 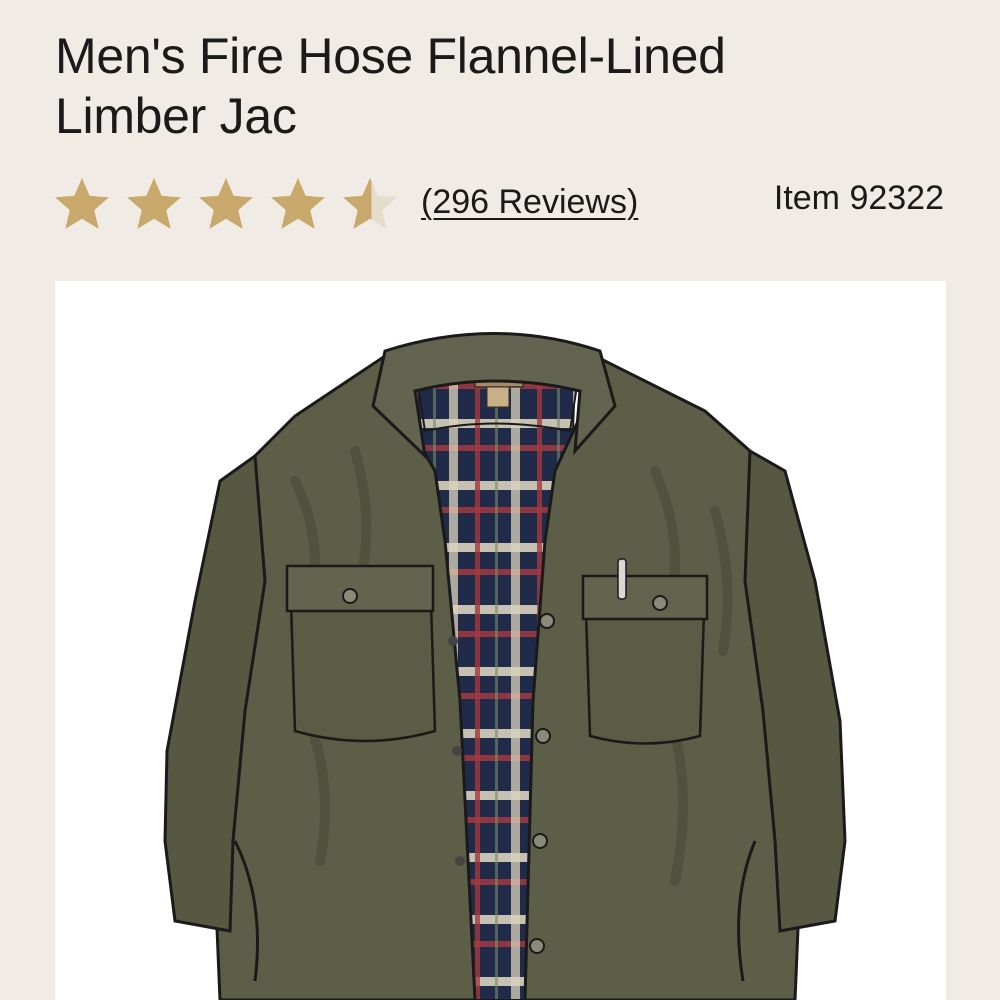 I want to click on star-rating, so click(x=232, y=204).